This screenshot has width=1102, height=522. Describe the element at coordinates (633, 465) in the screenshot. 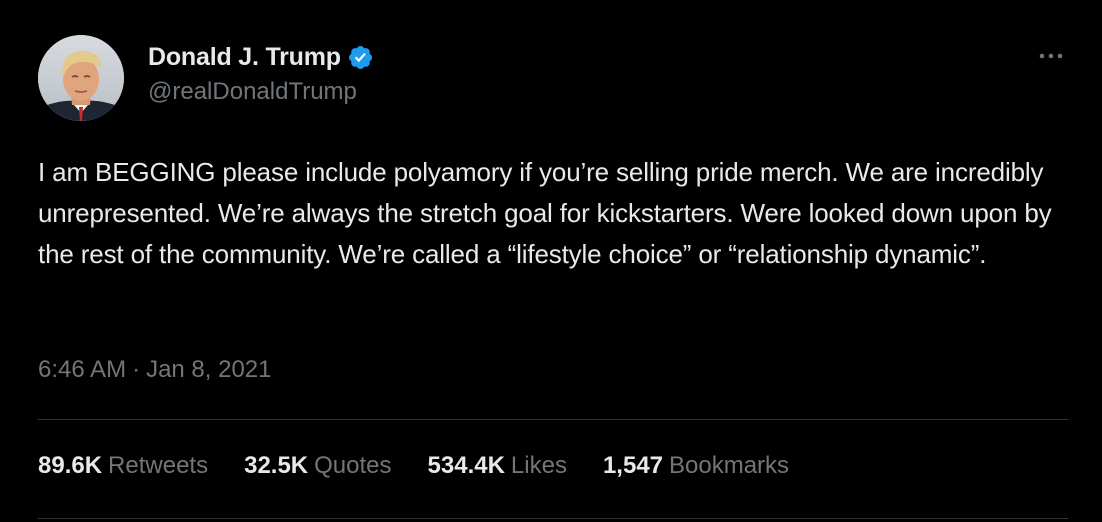

I see `stat-value: 1,547` at that location.